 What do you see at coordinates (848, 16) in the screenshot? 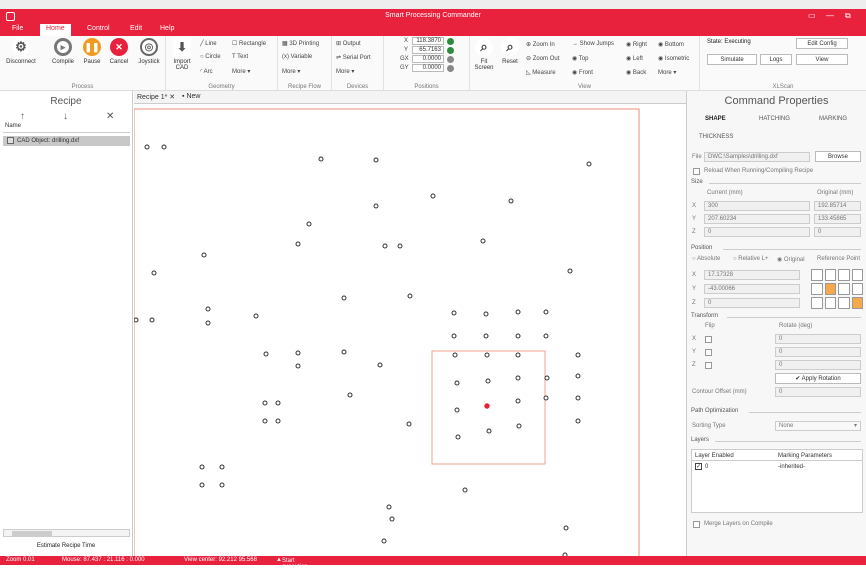
I see `close-window-icon: ⧉` at bounding box center [848, 16].